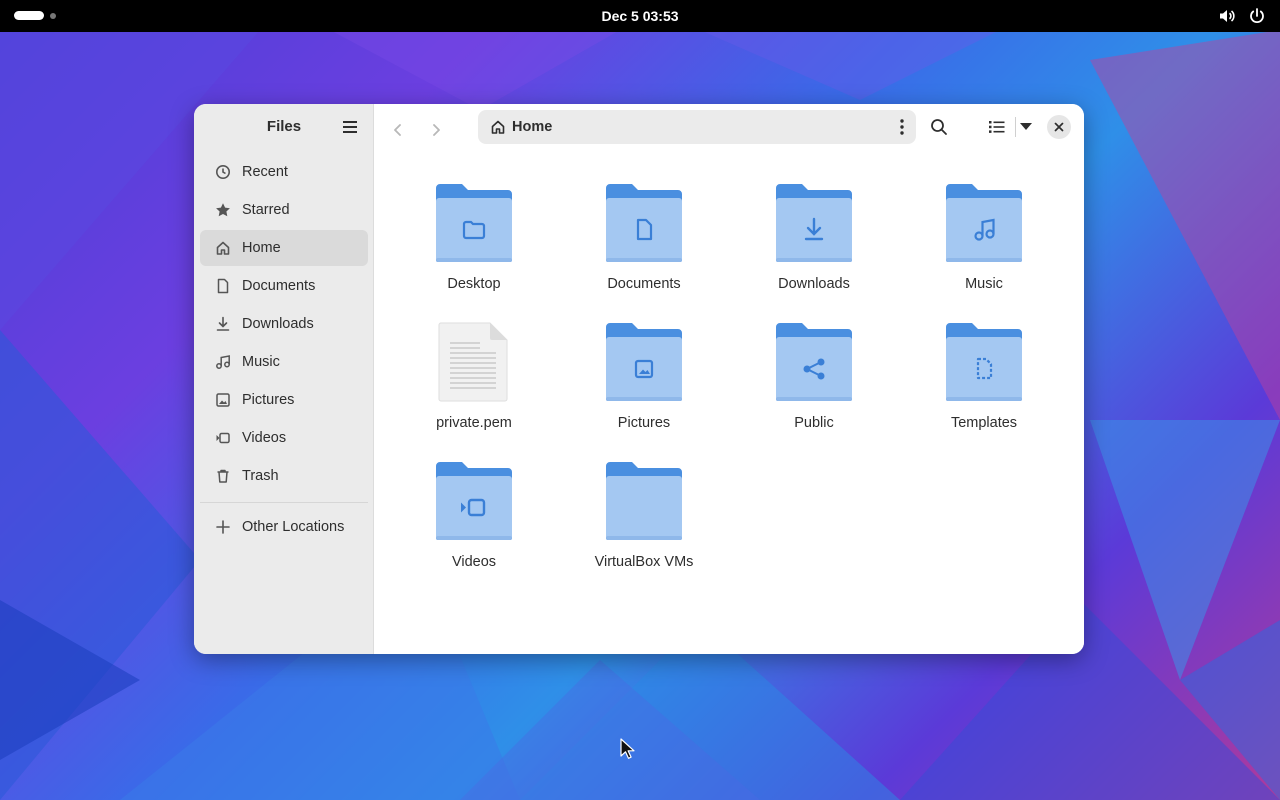  Describe the element at coordinates (261, 362) in the screenshot. I see `sidebar-item-label: Music` at that location.